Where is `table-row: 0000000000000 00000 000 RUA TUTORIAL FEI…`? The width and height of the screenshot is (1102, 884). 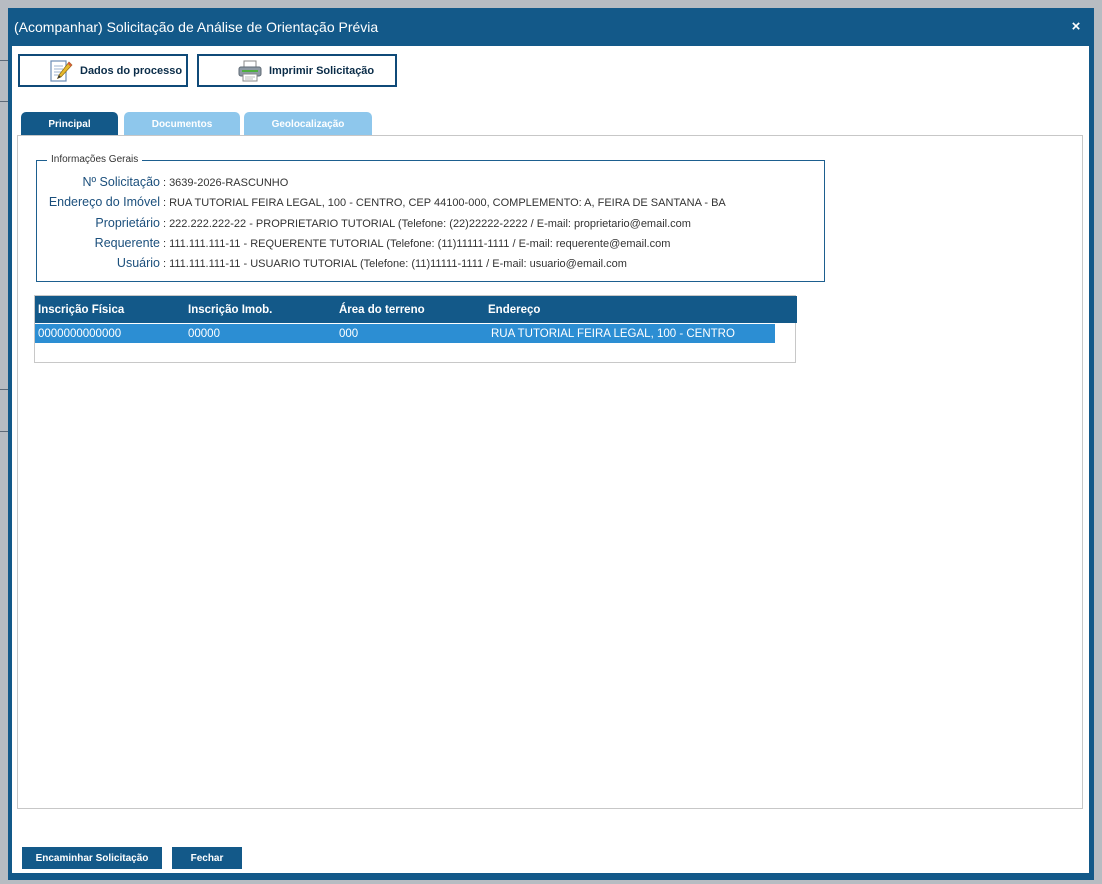
table-row: 0000000000000 00000 000 RUA TUTORIAL FEI… is located at coordinates (405, 333).